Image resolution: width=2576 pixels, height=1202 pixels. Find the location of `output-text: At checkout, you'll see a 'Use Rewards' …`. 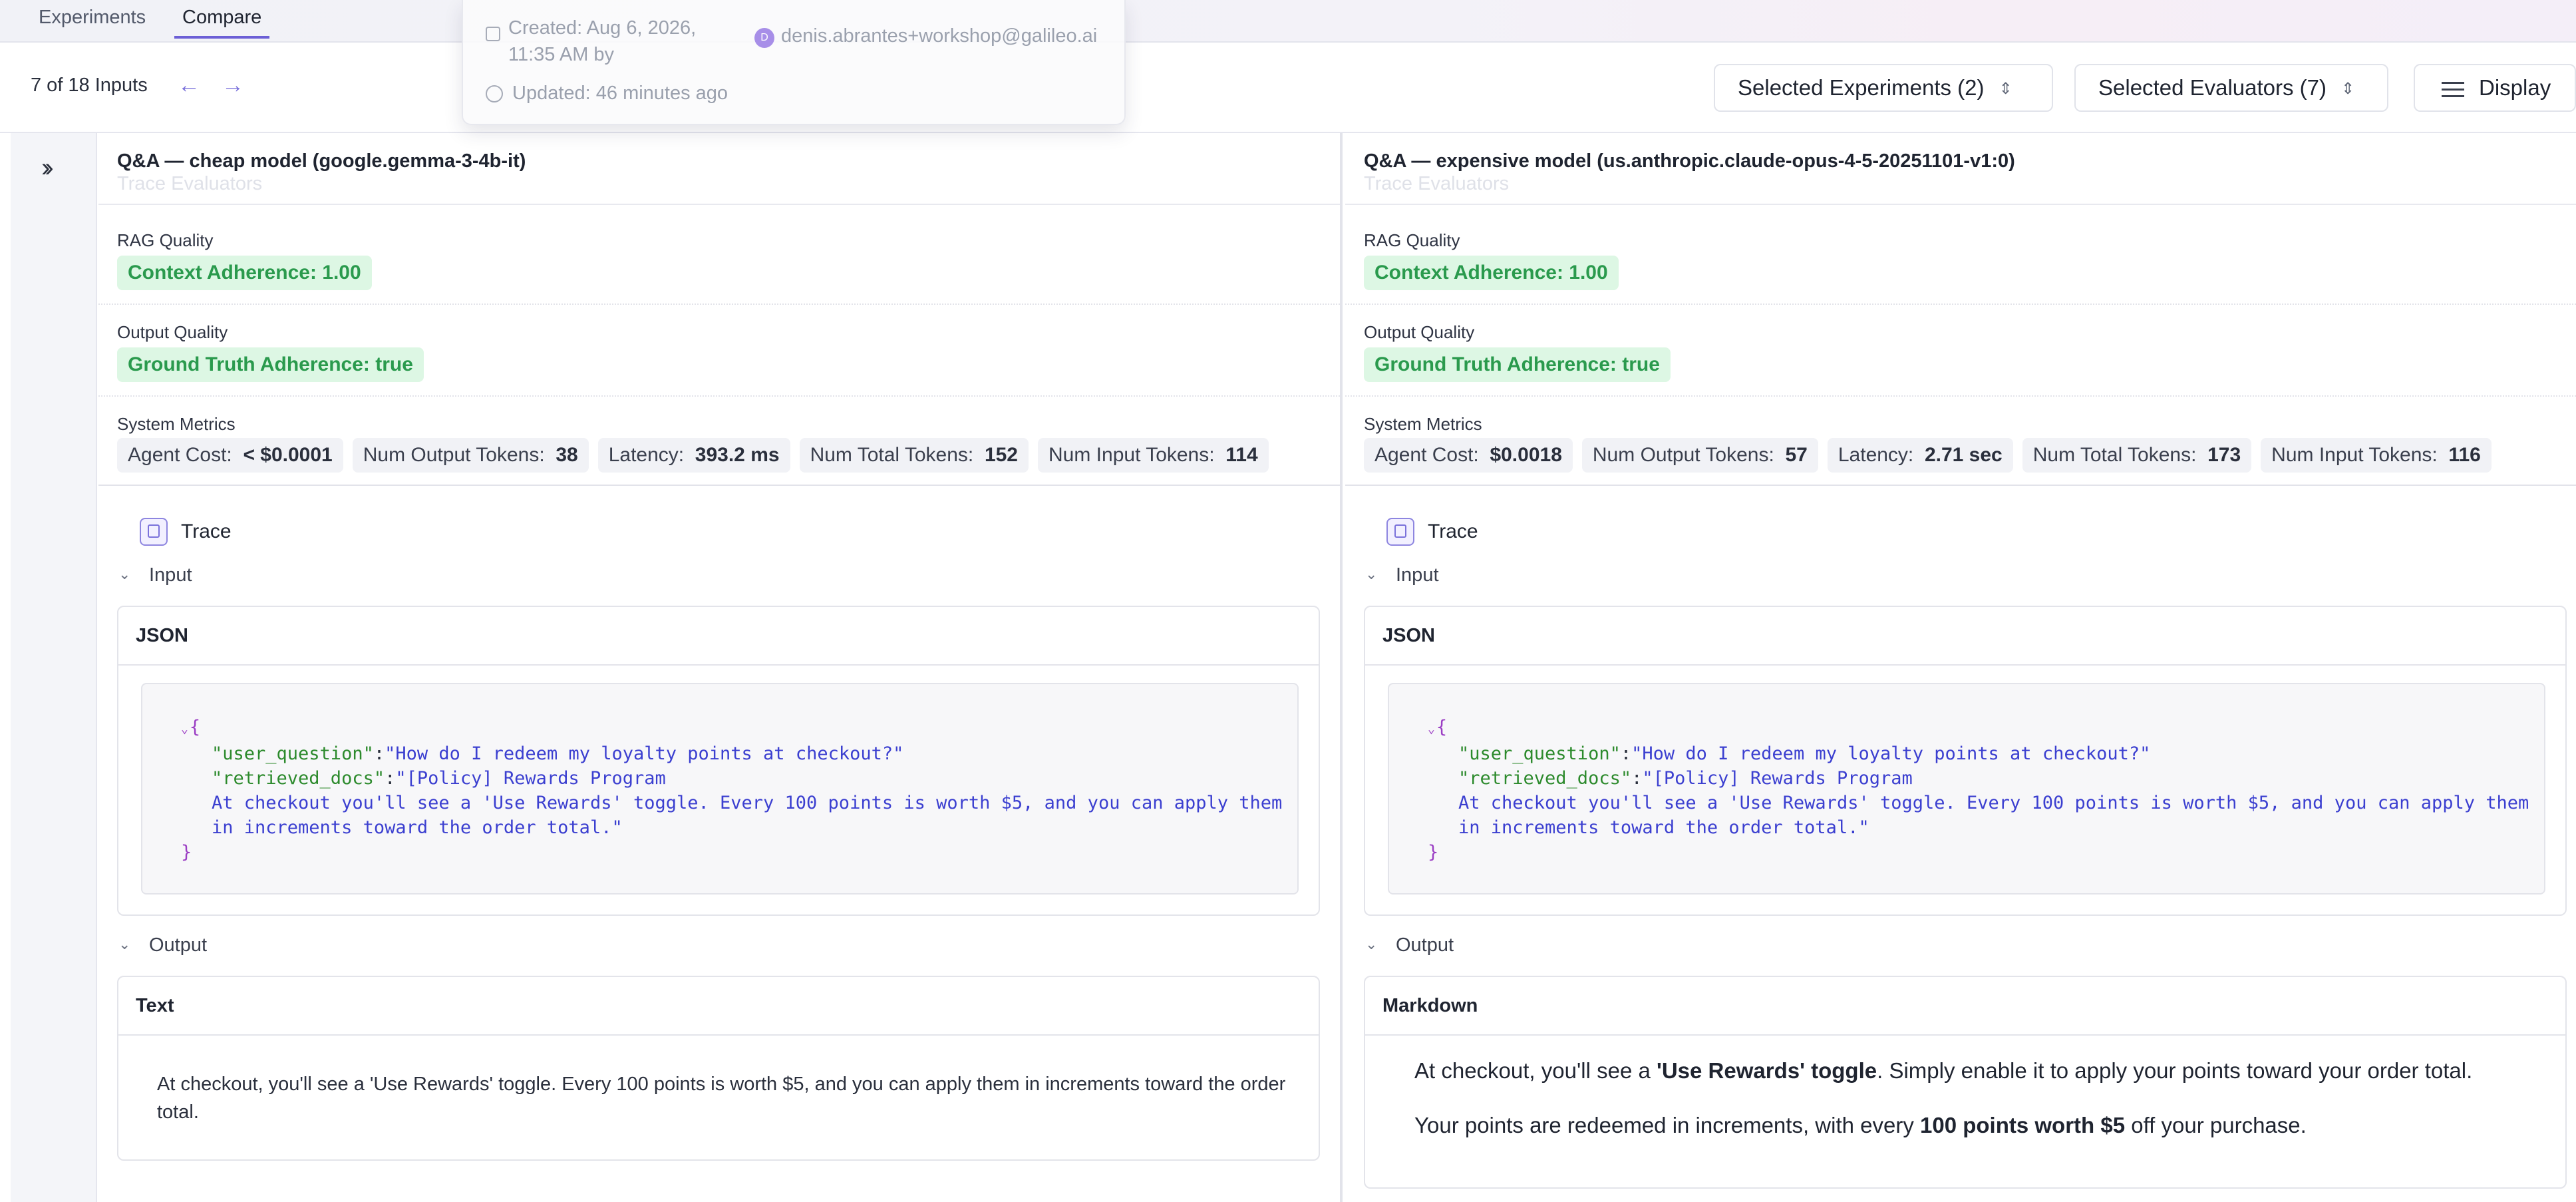

output-text: At checkout, you'll see a 'Use Rewards' … is located at coordinates (721, 1098).